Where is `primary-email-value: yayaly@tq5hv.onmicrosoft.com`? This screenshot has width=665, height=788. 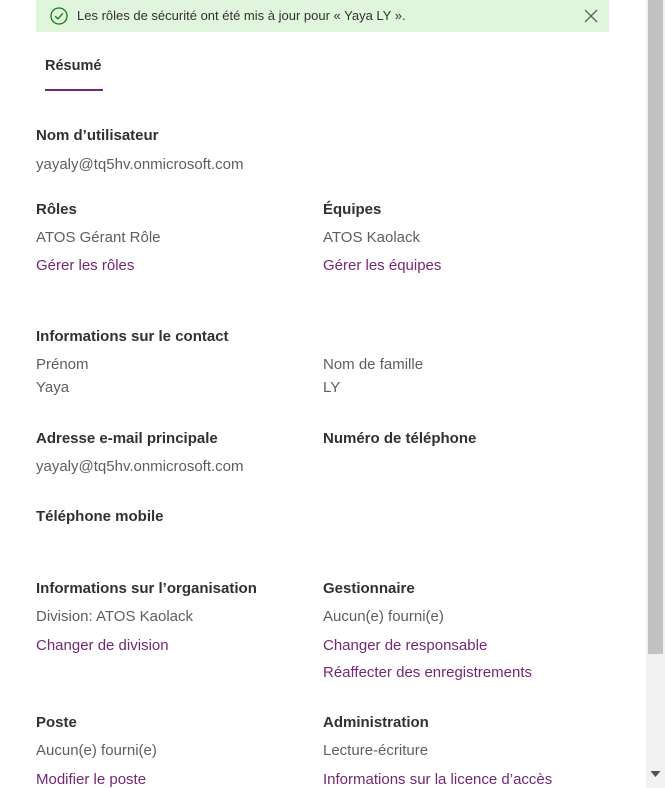
primary-email-value: yayaly@tq5hv.onmicrosoft.com is located at coordinates (140, 466).